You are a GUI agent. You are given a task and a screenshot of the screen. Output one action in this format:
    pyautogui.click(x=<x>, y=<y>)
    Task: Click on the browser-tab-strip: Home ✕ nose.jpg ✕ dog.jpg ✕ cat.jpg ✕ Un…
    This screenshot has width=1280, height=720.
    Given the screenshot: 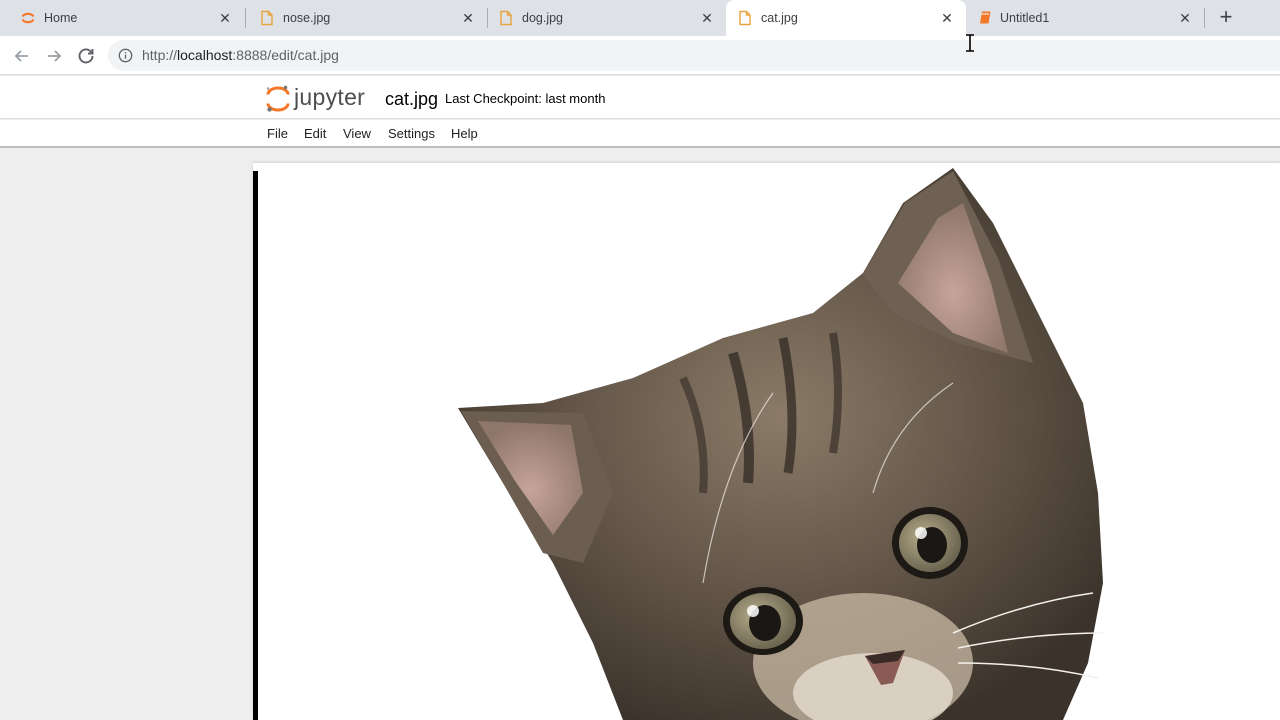 What is the action you would take?
    pyautogui.click(x=640, y=18)
    